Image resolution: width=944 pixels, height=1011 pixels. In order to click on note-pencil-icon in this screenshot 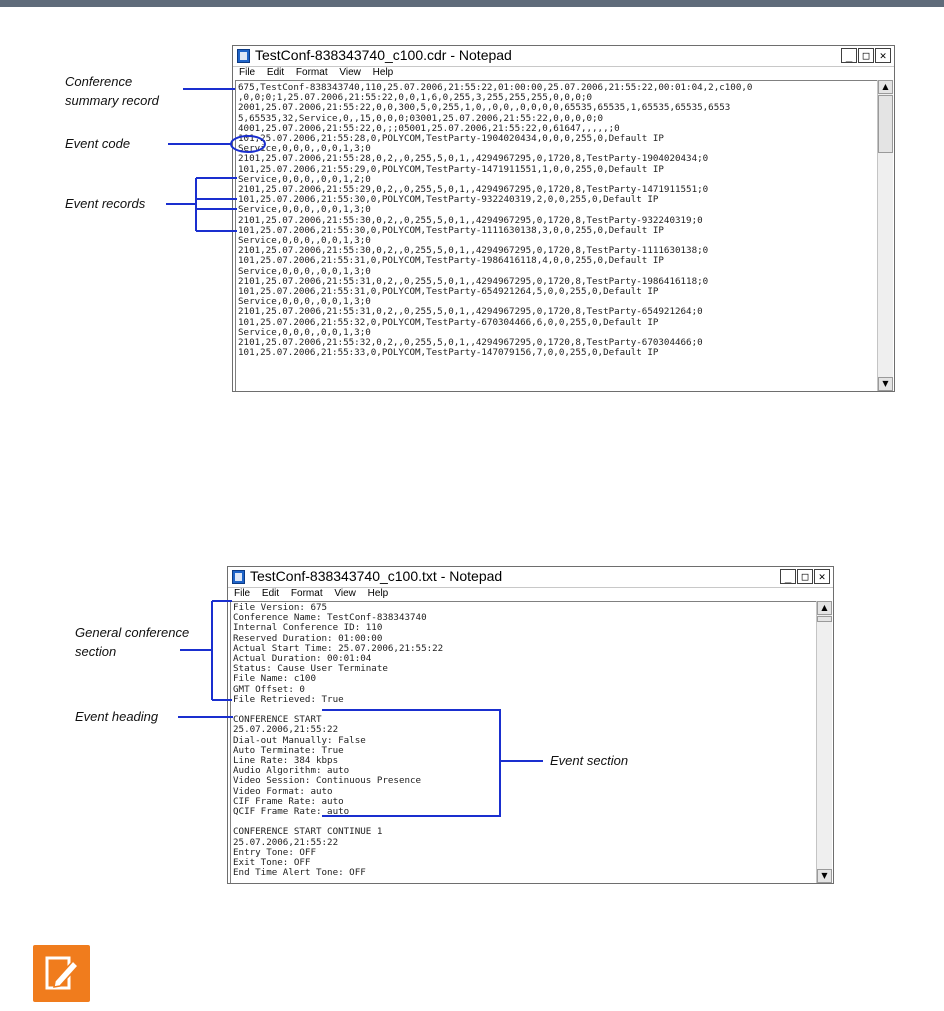, I will do `click(61, 973)`.